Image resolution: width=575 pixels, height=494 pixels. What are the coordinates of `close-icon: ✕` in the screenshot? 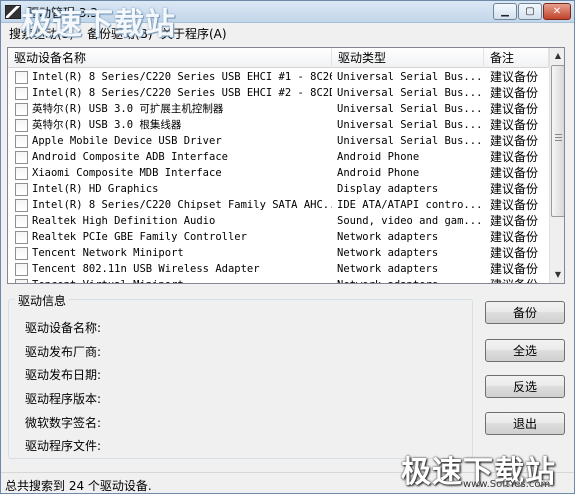 It's located at (557, 11).